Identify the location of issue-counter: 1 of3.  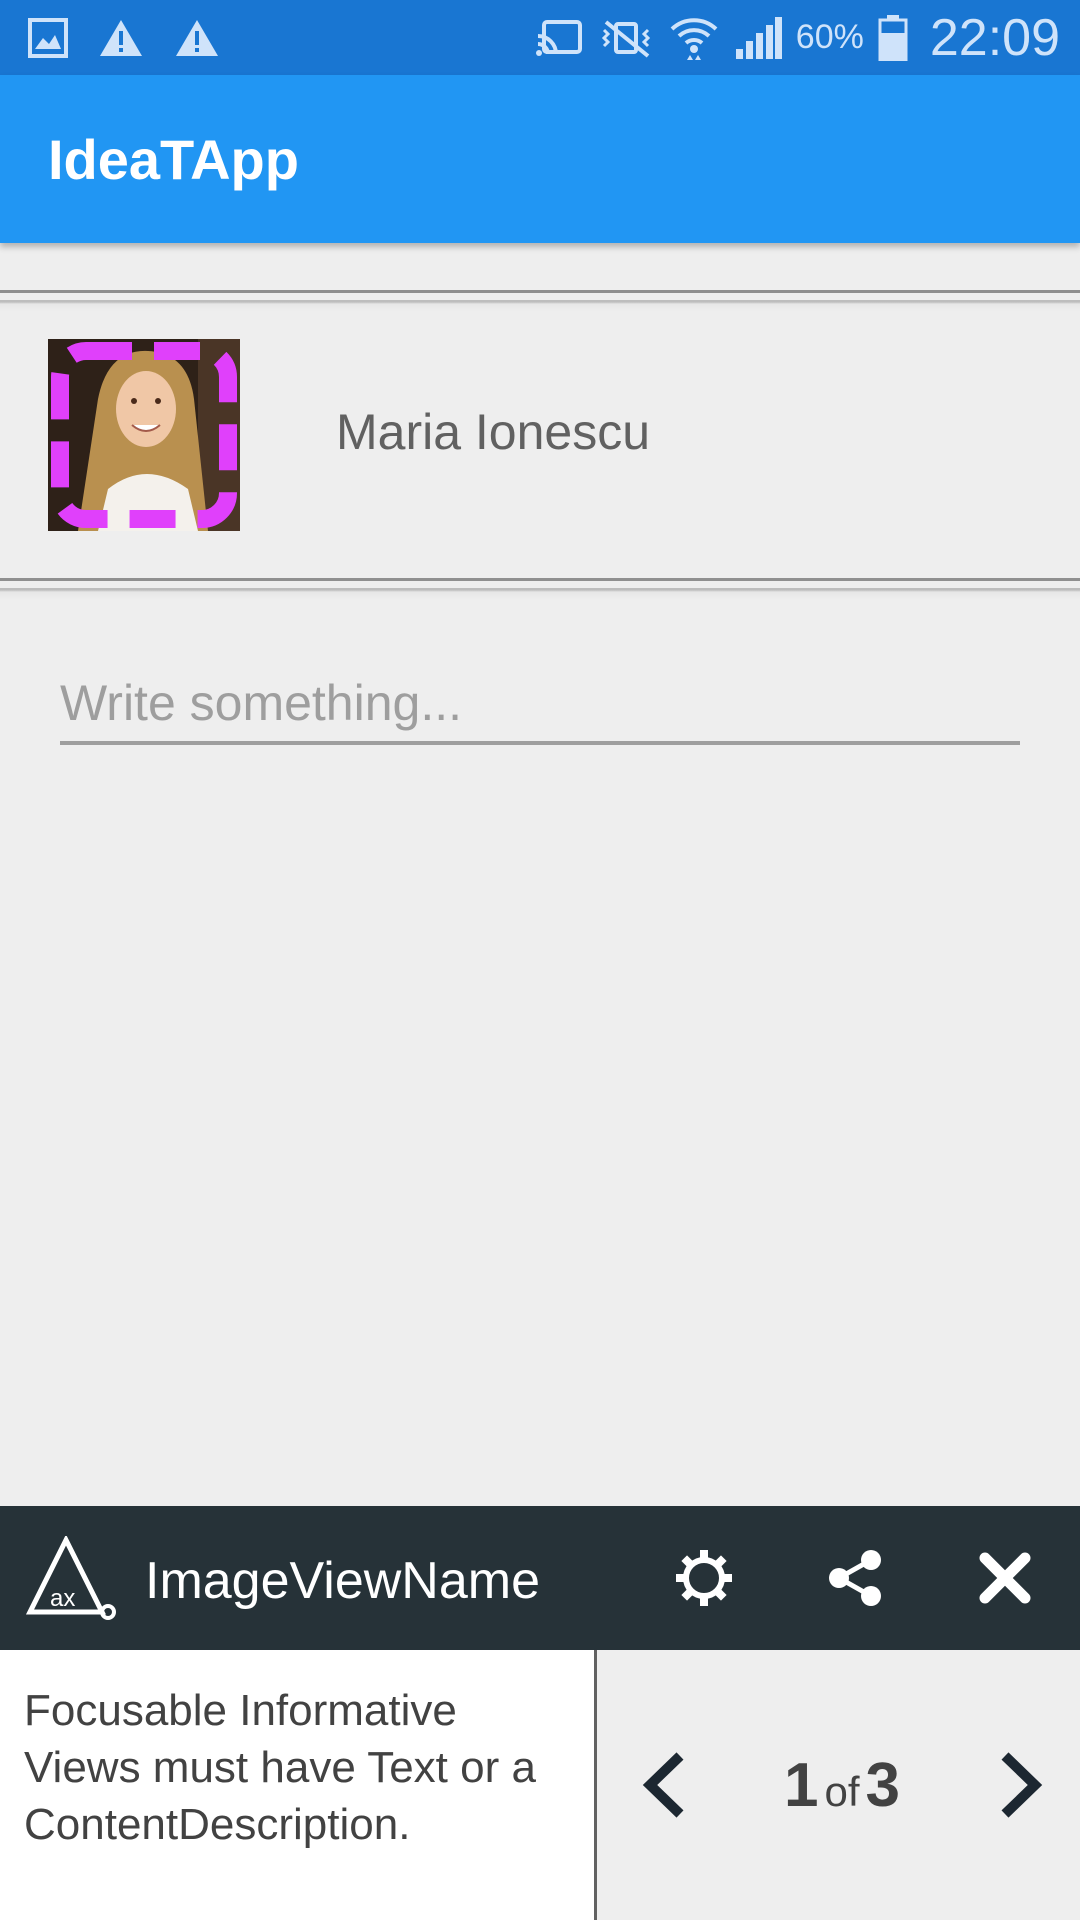
(842, 1785).